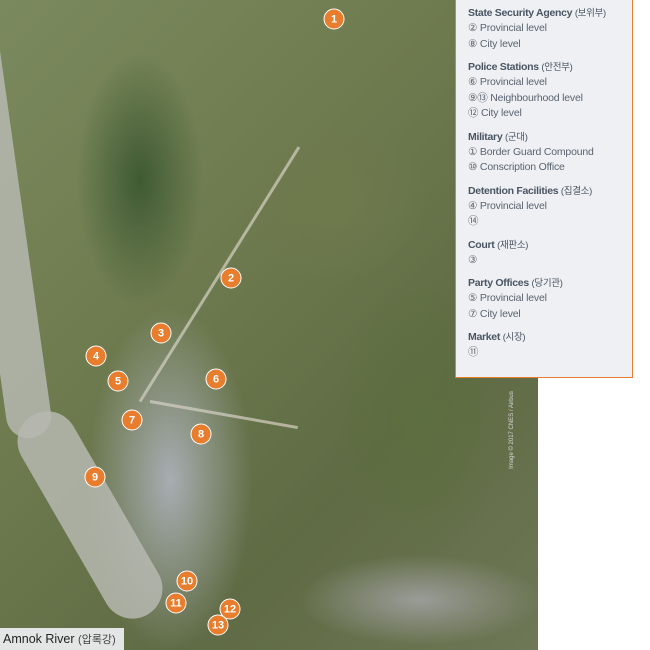 This screenshot has height=650, width=650. Describe the element at coordinates (96, 356) in the screenshot. I see `map-marker-4: 4` at that location.